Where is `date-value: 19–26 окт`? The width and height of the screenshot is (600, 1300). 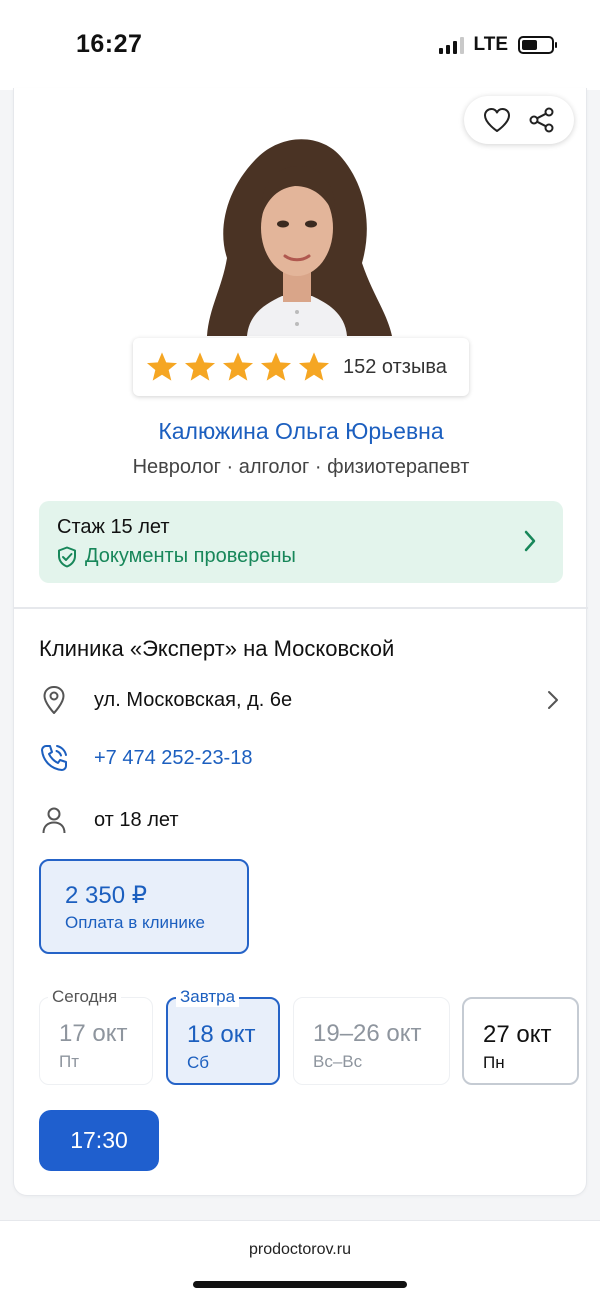
date-value: 19–26 окт is located at coordinates (367, 1033).